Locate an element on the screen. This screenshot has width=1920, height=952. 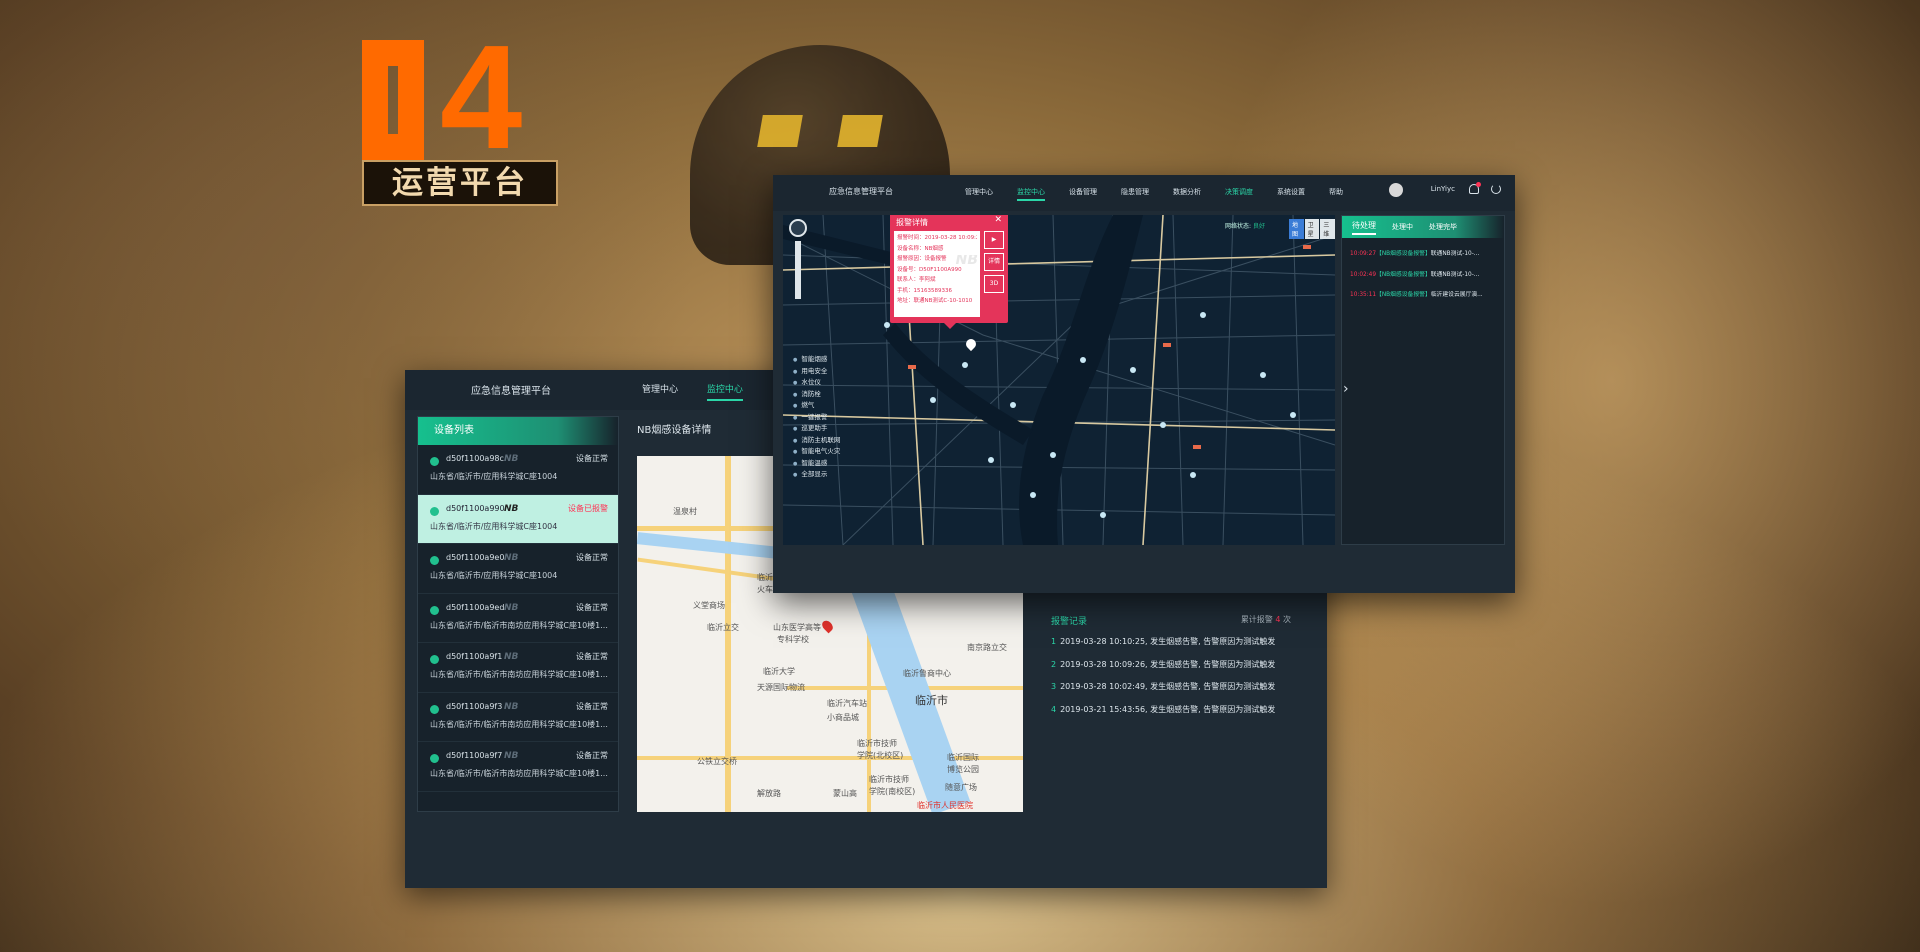
location-pin-icon is located at coordinates (827, 626).